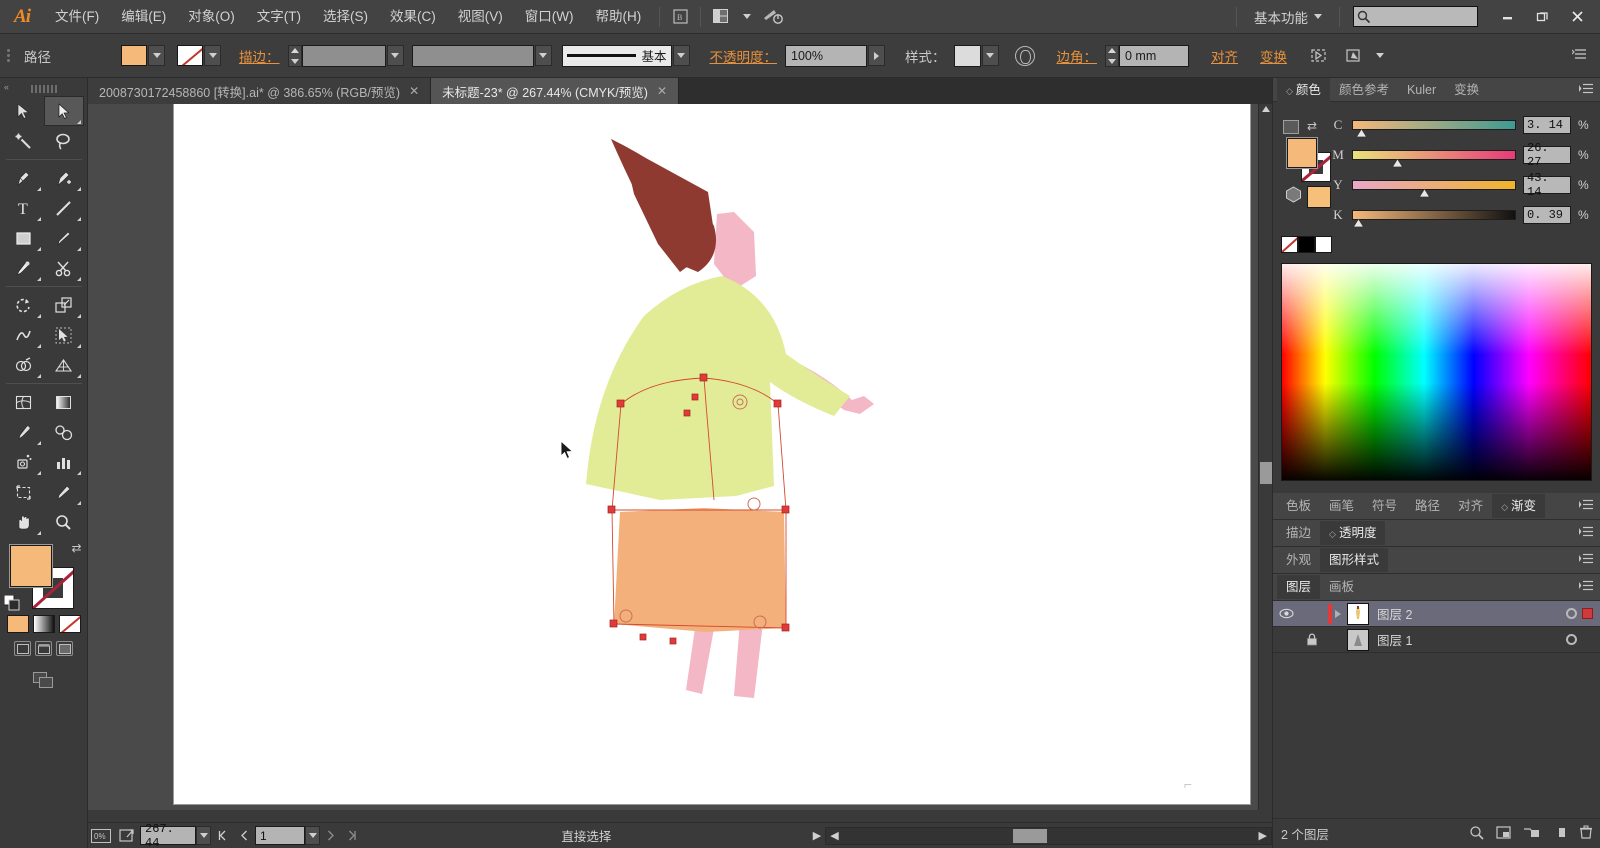 This screenshot has width=1600, height=848. I want to click on stroke-swatch-none, so click(190, 55).